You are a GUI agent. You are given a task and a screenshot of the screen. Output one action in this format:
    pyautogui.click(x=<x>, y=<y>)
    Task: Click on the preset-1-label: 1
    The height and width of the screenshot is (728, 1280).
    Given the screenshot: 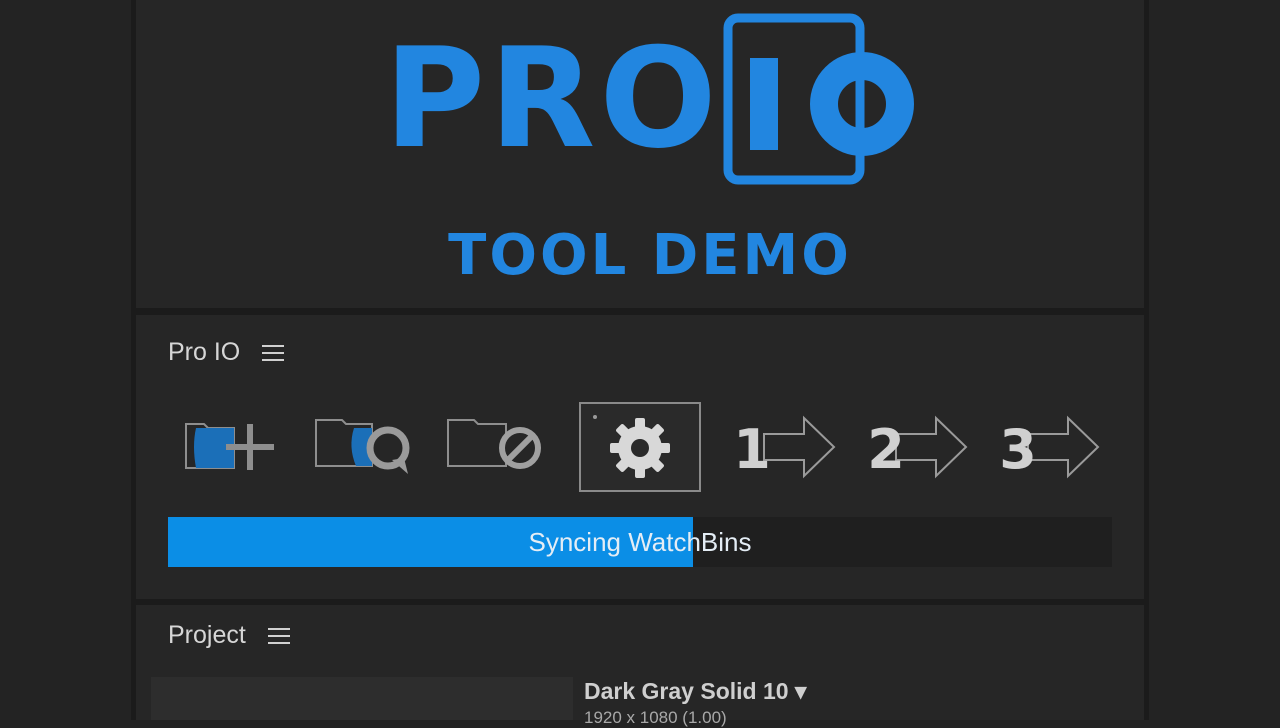 What is the action you would take?
    pyautogui.click(x=752, y=449)
    